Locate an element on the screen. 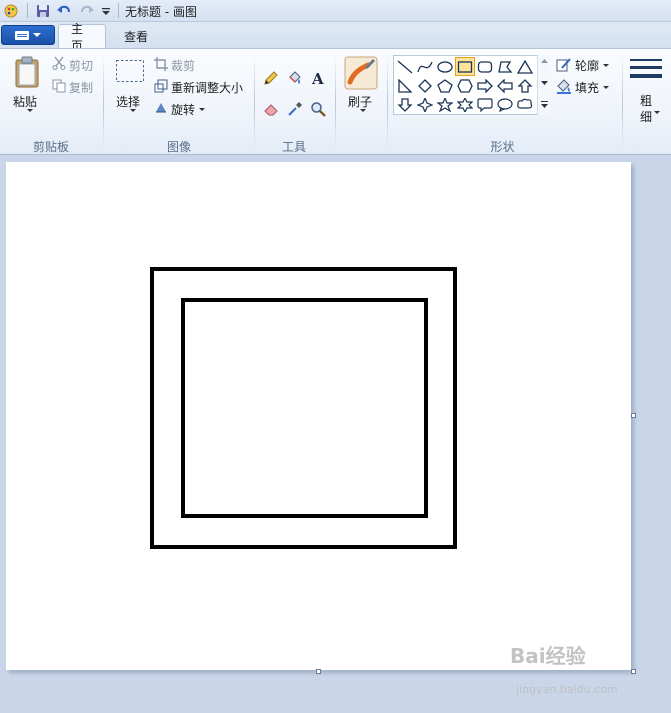 The width and height of the screenshot is (671, 713). paint-menu-button is located at coordinates (28, 35).